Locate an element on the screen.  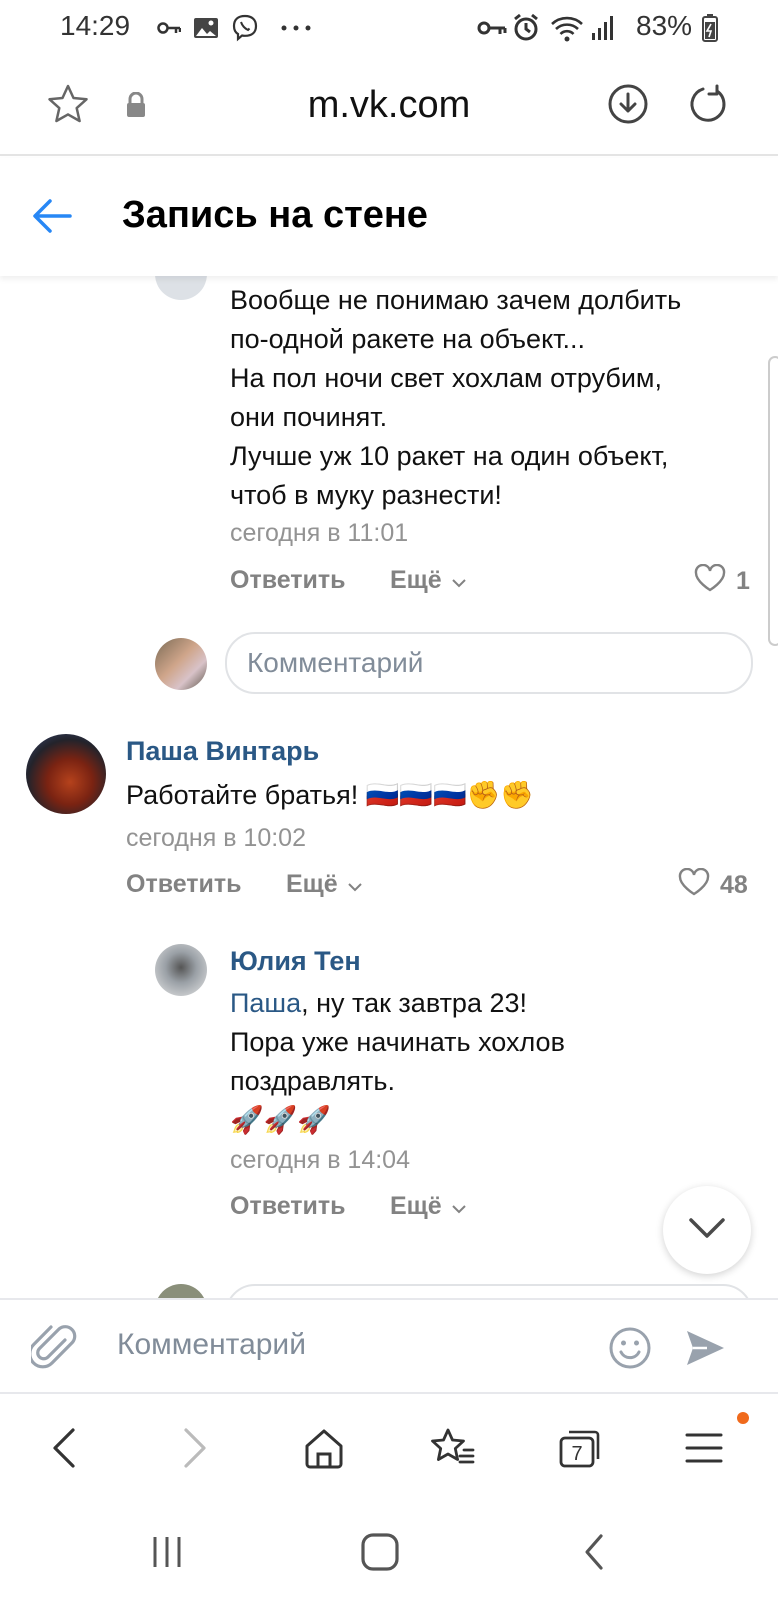
notification-dot is located at coordinates (743, 1418).